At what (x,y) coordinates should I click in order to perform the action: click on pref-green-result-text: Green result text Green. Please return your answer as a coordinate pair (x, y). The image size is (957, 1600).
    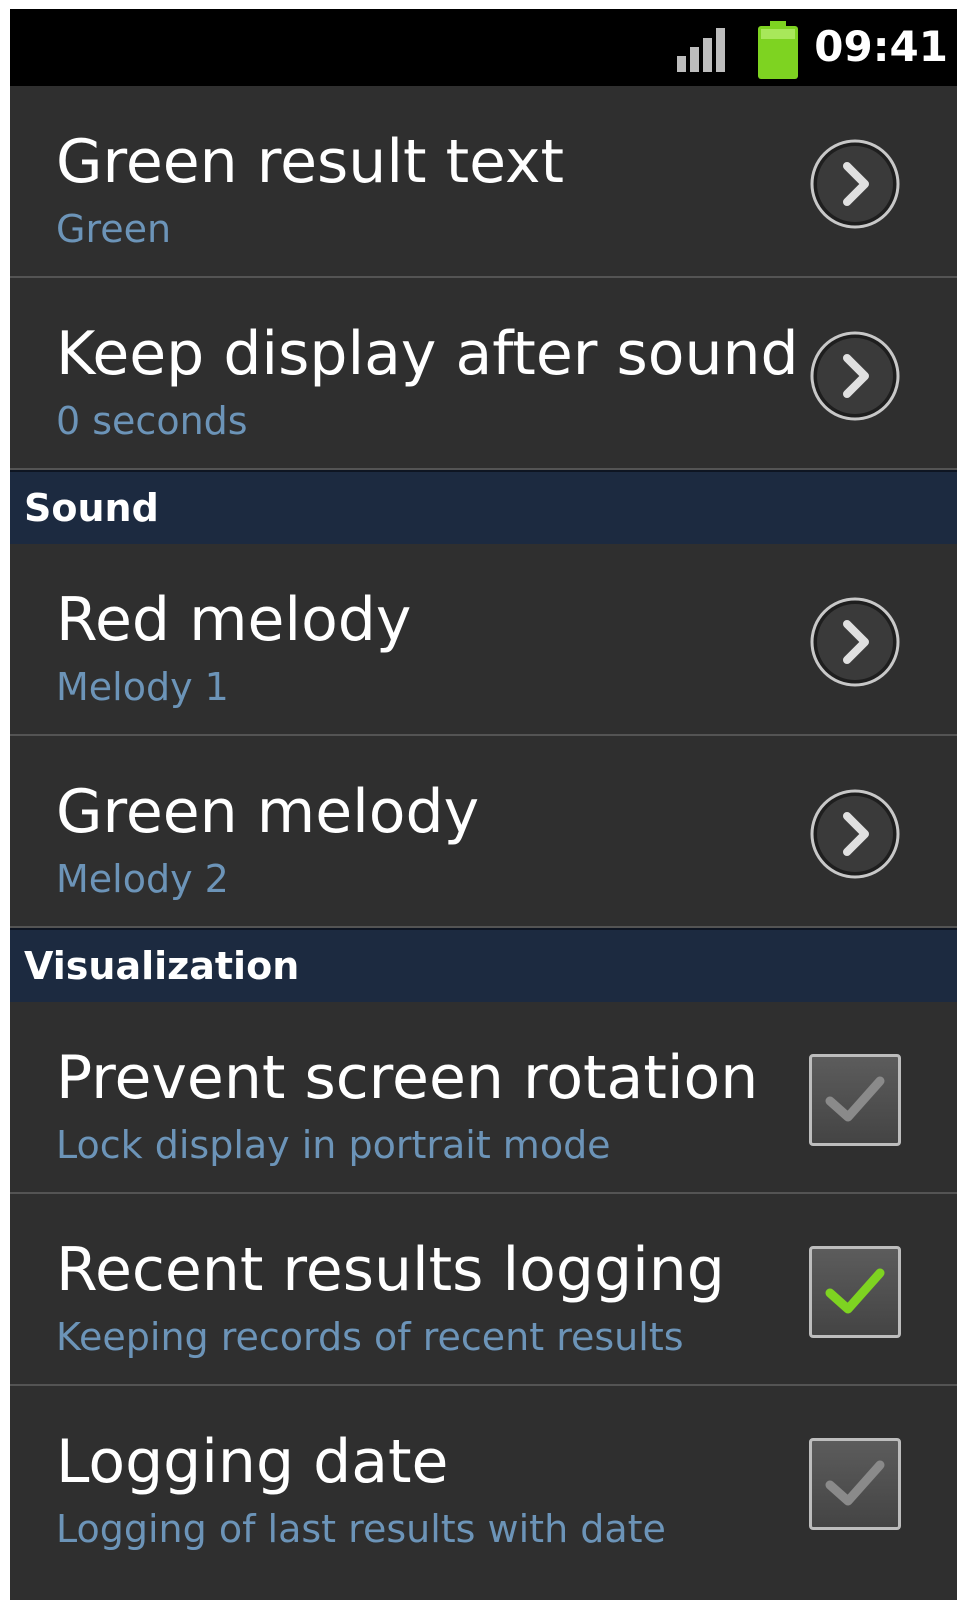
    Looking at the image, I should click on (483, 182).